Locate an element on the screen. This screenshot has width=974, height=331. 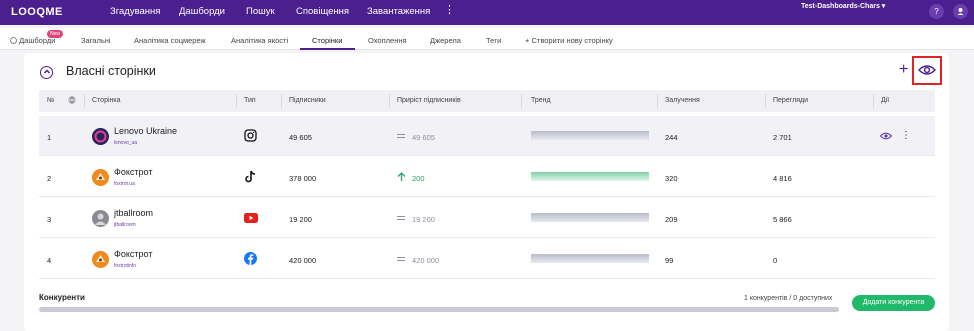
clock-icon is located at coordinates (13, 40).